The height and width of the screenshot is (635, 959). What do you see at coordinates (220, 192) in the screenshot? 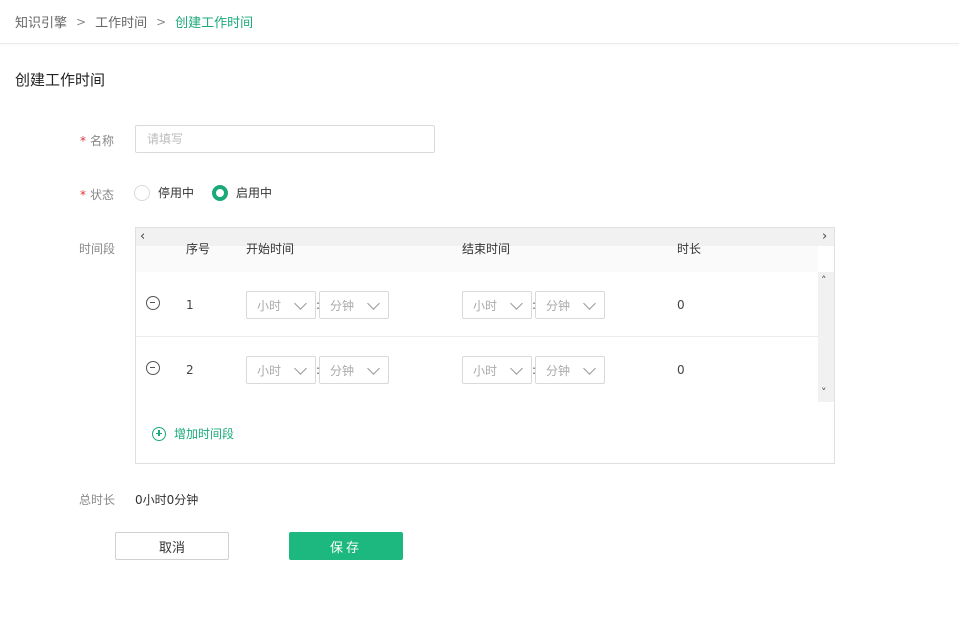
I see `radio-checked-icon` at bounding box center [220, 192].